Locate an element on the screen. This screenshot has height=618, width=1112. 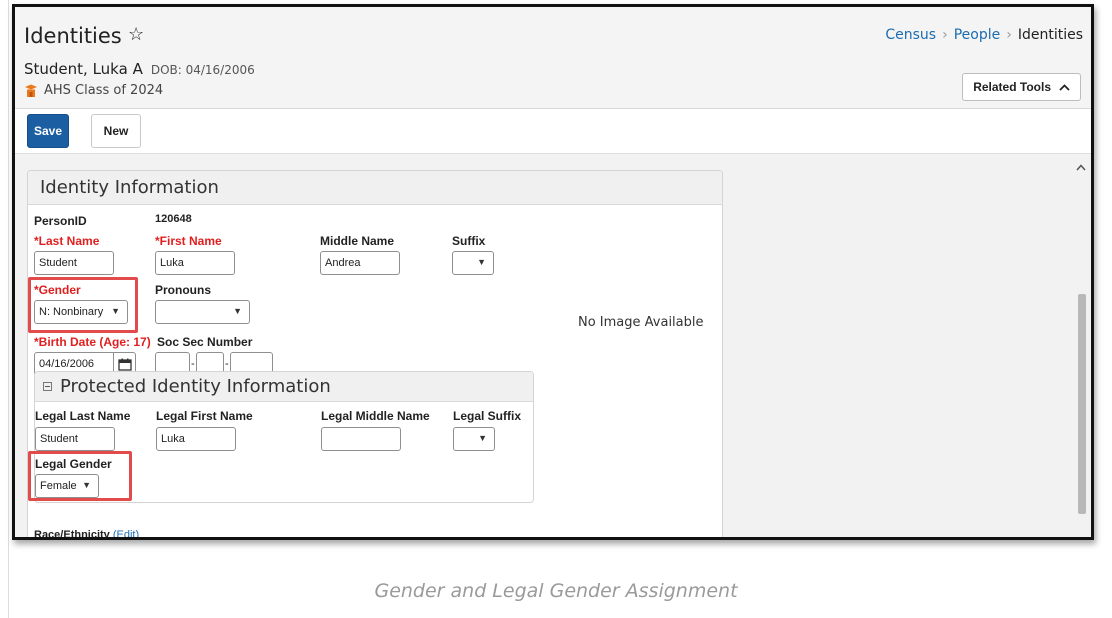
legal-first-name-label: Legal First Name is located at coordinates (204, 416).